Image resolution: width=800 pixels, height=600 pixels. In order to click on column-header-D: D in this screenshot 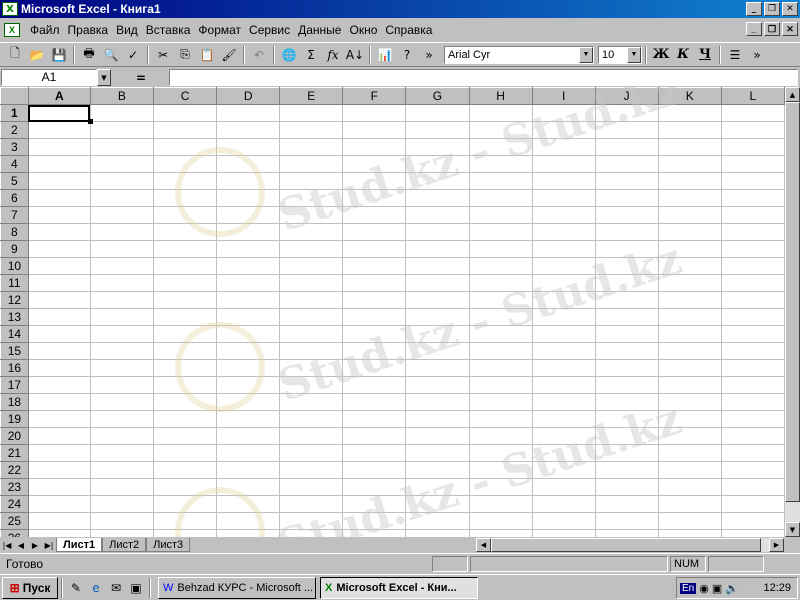, I will do `click(248, 96)`.